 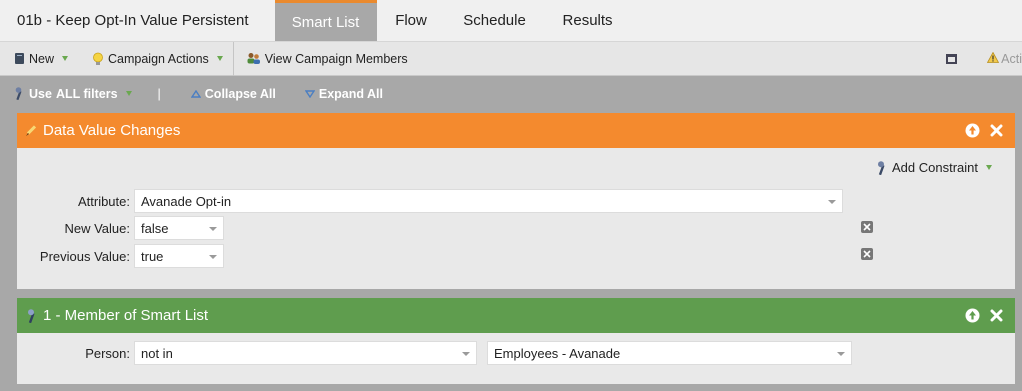 I want to click on new-value-value: false, so click(x=155, y=228).